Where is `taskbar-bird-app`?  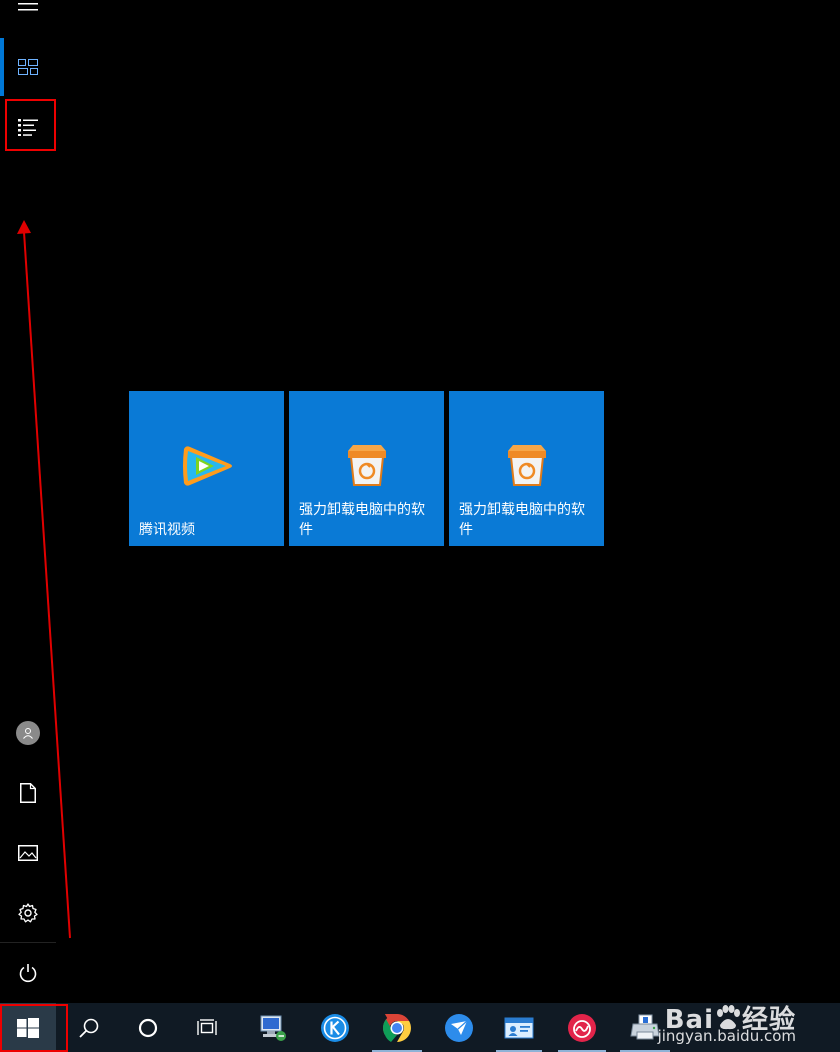 taskbar-bird-app is located at coordinates (459, 1027).